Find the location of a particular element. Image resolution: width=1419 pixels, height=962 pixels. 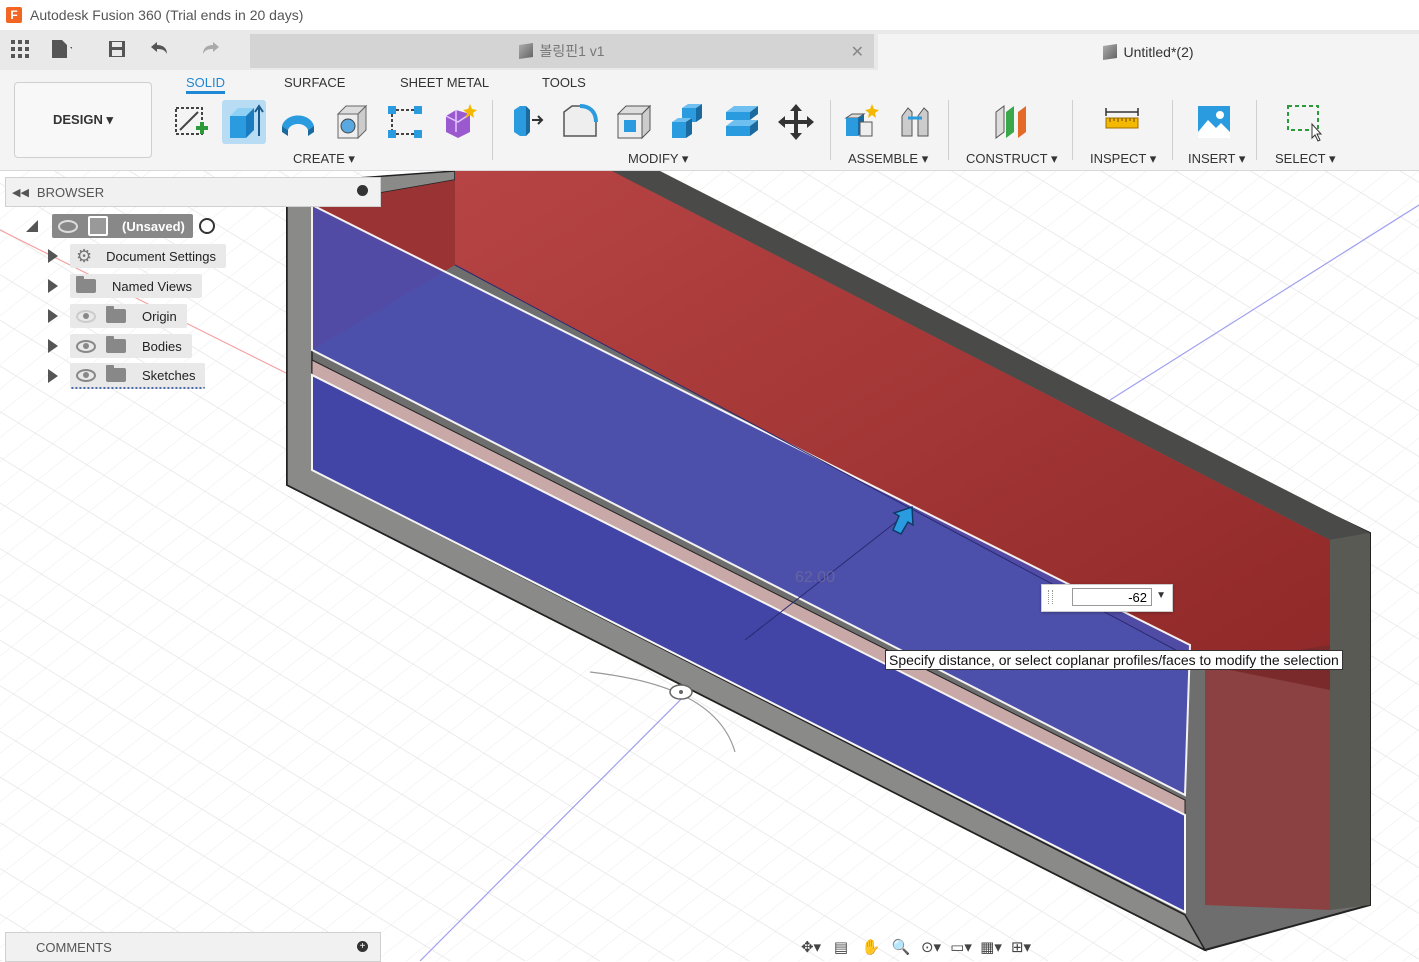

browser-root-row: (Unsaved) is located at coordinates (120, 226).